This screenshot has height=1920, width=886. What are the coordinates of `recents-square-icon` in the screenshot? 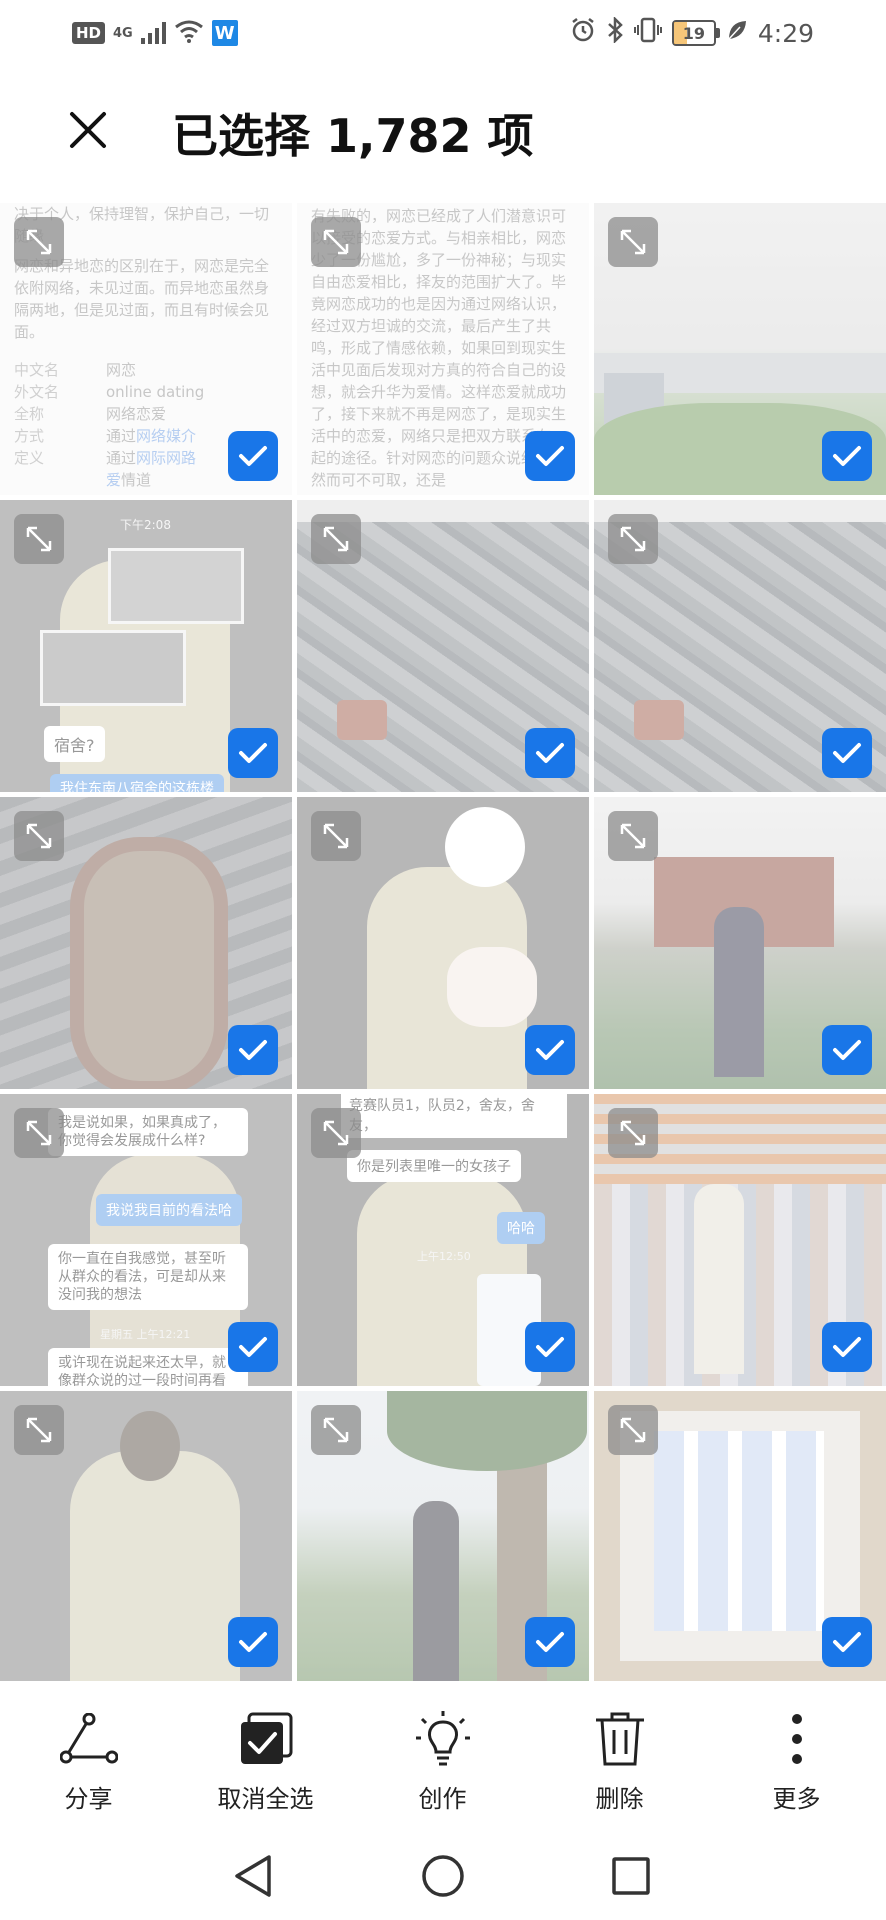 It's located at (631, 1875).